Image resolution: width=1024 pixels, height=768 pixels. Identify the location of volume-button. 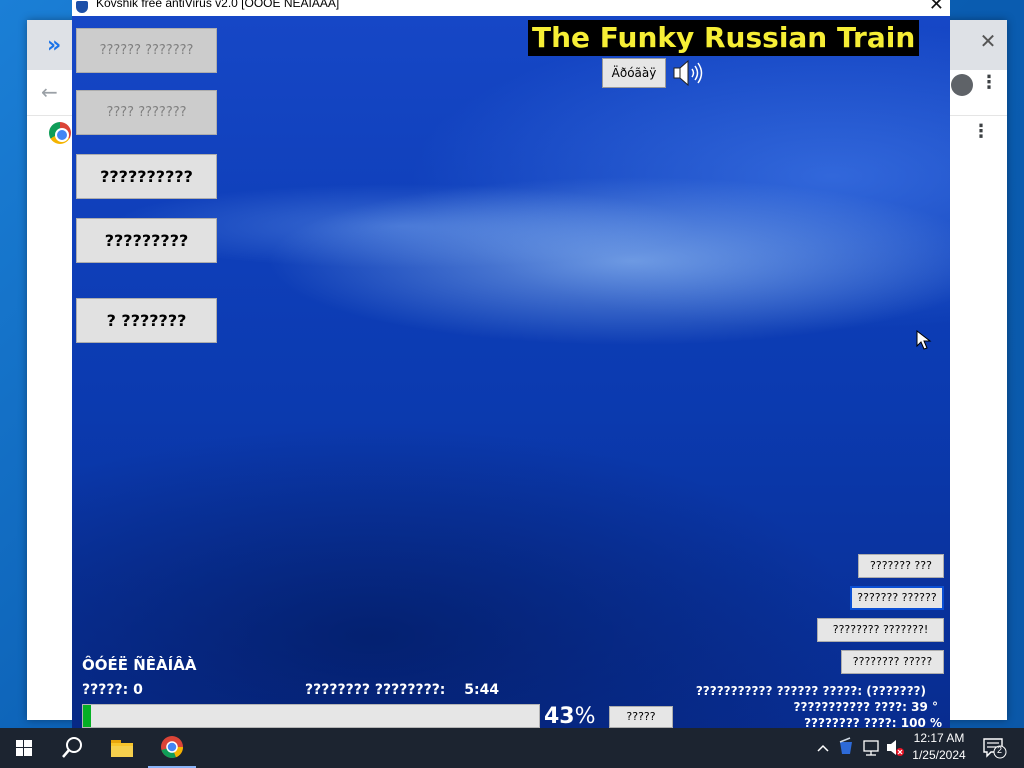
(895, 748).